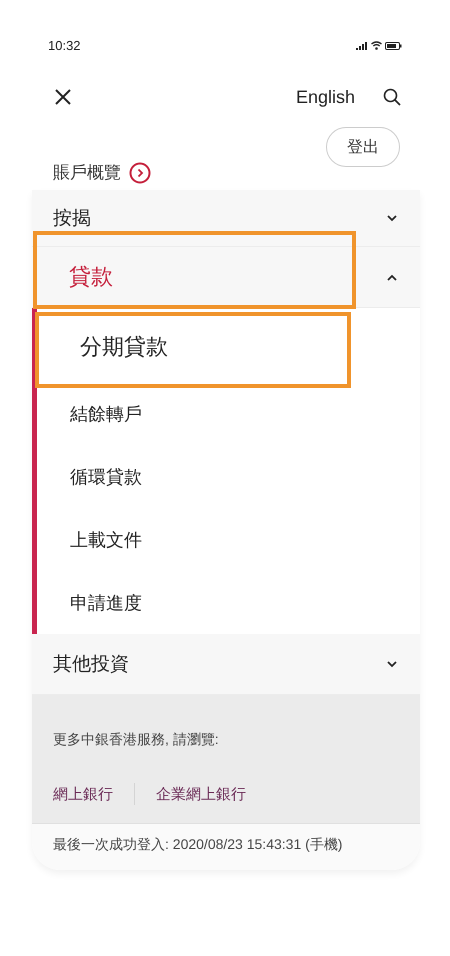  Describe the element at coordinates (83, 794) in the screenshot. I see `service-link: 網上銀行` at that location.